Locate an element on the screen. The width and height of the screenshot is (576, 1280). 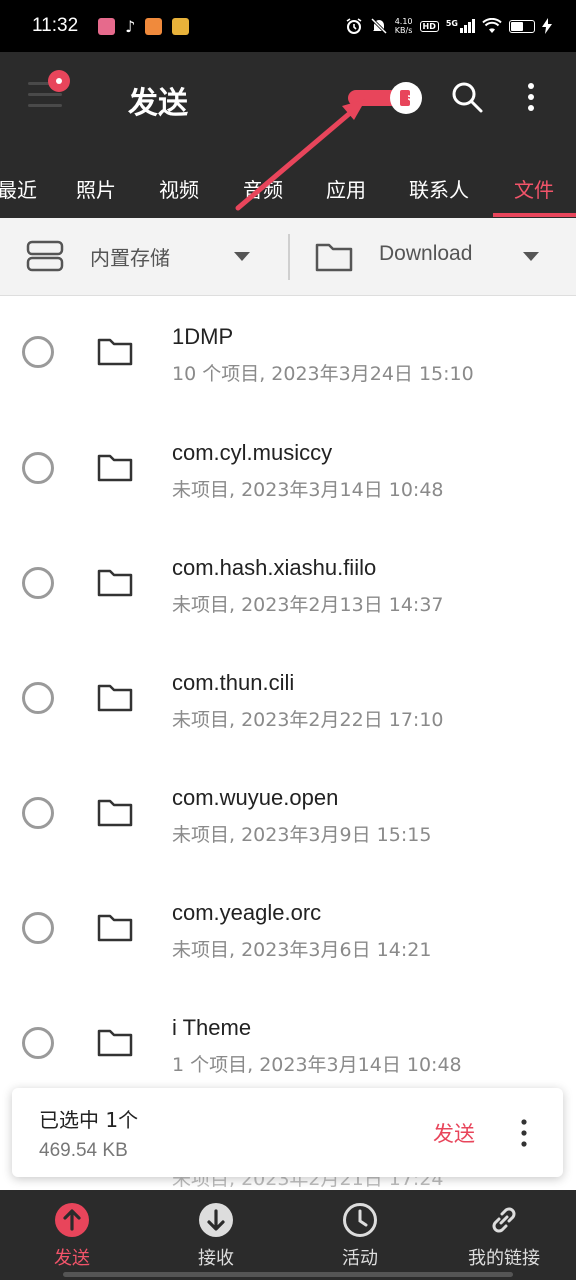
bottom-navigation: 发送 接收 活动 我的链接 is located at coordinates (288, 1235).